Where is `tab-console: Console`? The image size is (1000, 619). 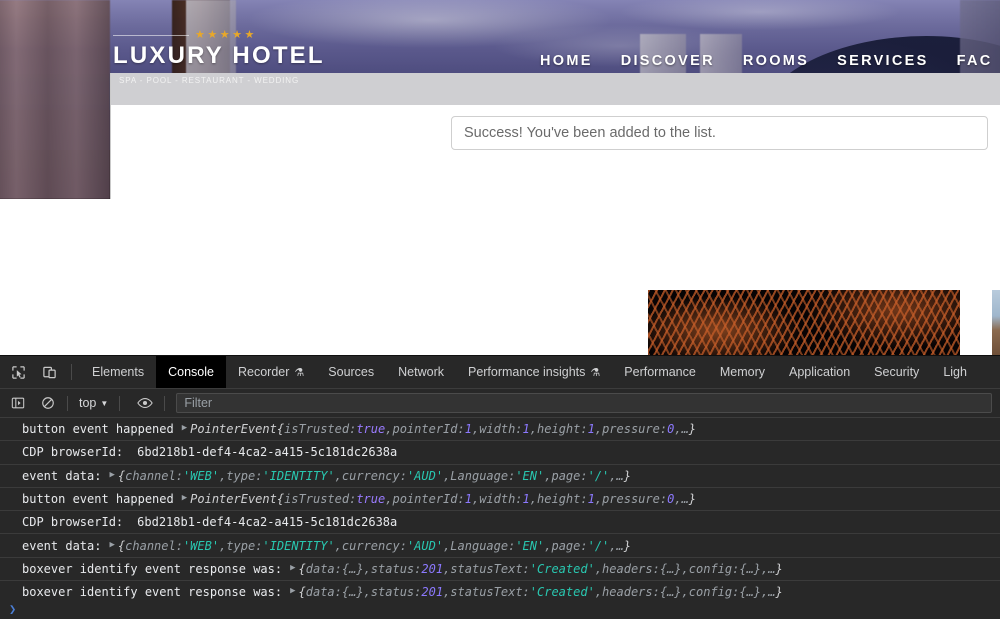
tab-console: Console is located at coordinates (191, 372).